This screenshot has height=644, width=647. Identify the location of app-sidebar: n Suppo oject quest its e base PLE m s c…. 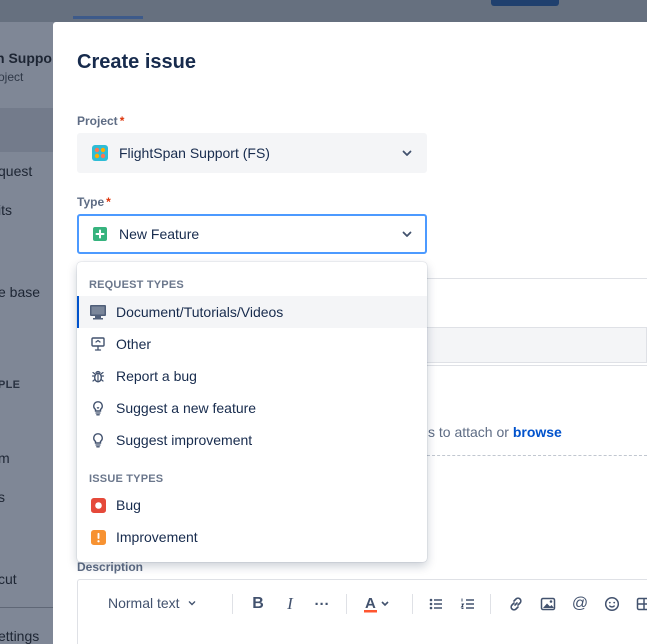
(26, 333).